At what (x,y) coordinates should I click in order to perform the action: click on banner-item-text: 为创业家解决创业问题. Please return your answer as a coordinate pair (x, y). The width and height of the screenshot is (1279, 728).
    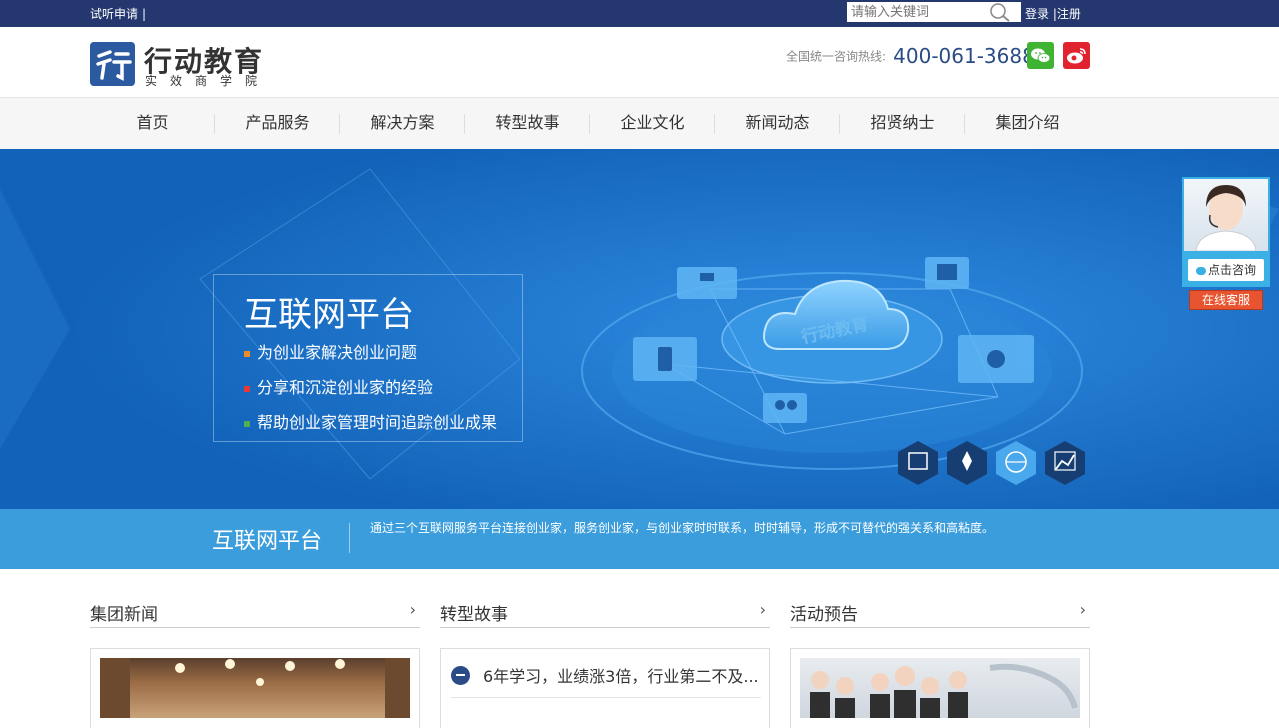
    Looking at the image, I should click on (337, 352).